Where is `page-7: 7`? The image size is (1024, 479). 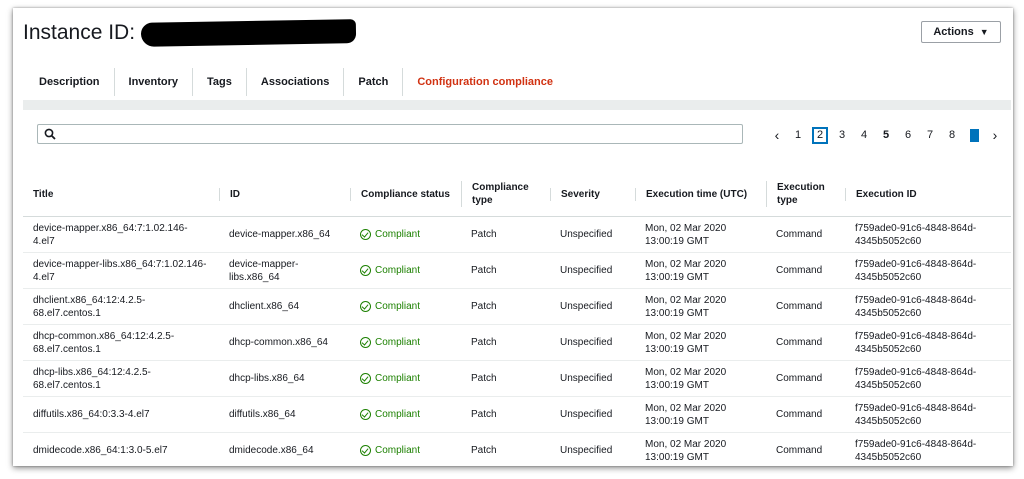
page-7: 7 is located at coordinates (930, 135).